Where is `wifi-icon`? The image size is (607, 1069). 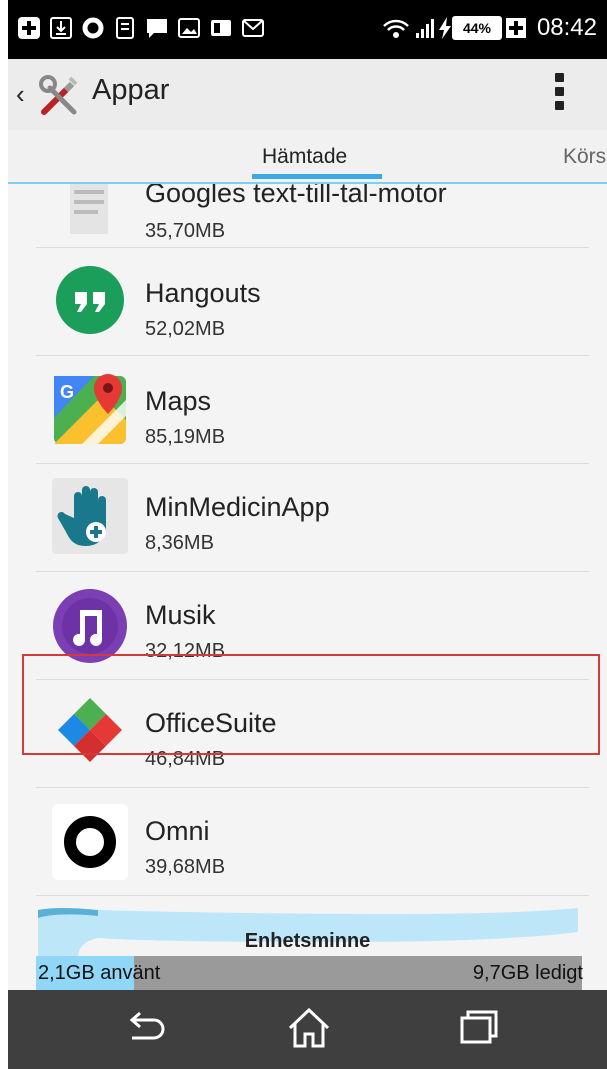
wifi-icon is located at coordinates (396, 28).